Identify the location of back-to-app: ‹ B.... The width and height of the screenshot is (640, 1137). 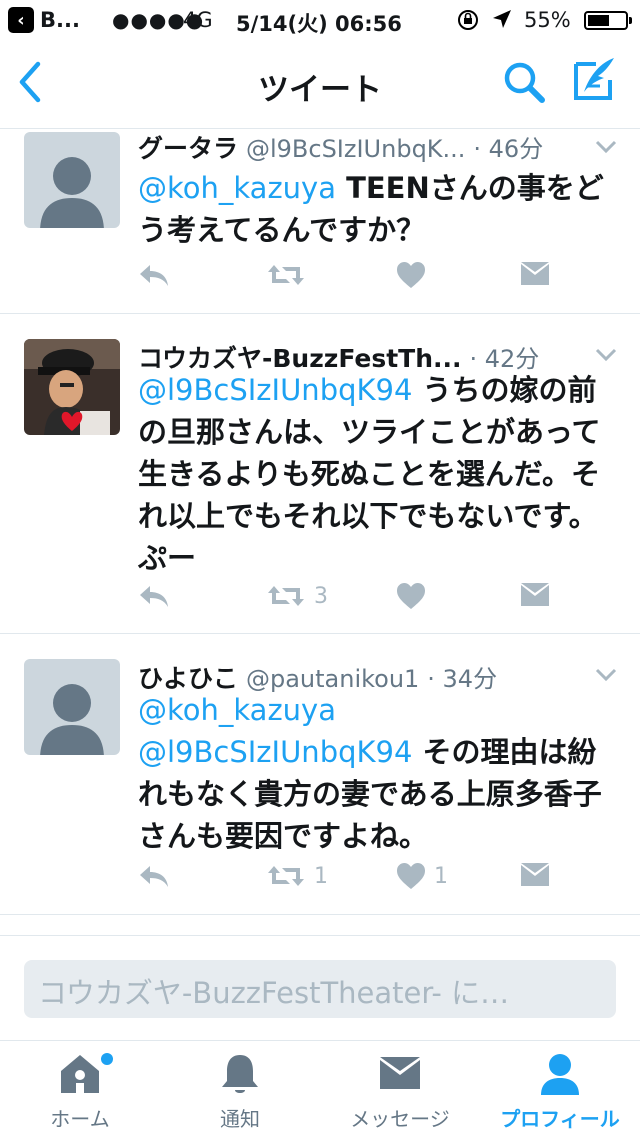
(44, 20).